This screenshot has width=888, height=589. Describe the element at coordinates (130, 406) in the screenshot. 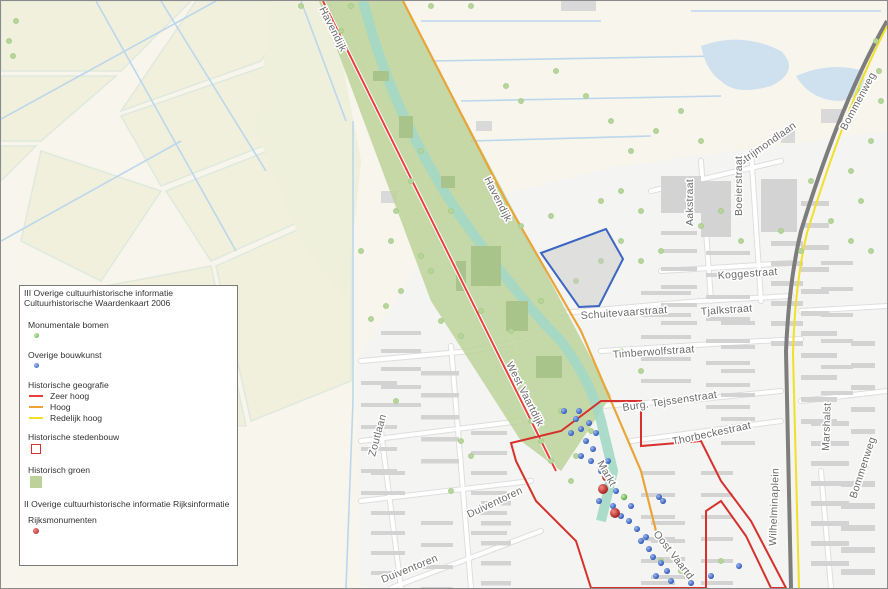

I see `legend-row-hoog: Hoog` at that location.